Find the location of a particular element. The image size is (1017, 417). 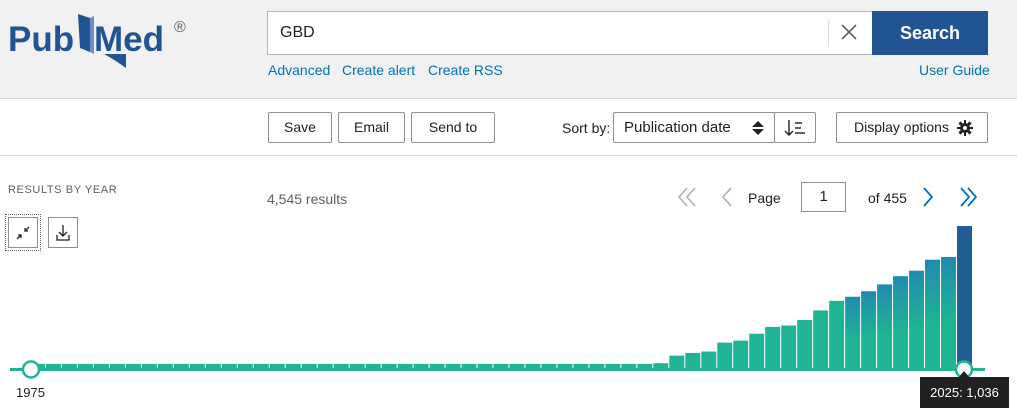

next-page-button is located at coordinates (928, 197).